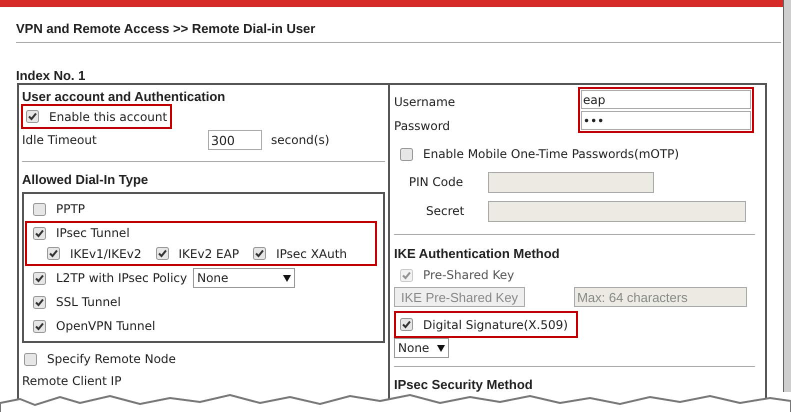 The height and width of the screenshot is (412, 791). What do you see at coordinates (666, 120) in the screenshot?
I see `password-field: •••` at bounding box center [666, 120].